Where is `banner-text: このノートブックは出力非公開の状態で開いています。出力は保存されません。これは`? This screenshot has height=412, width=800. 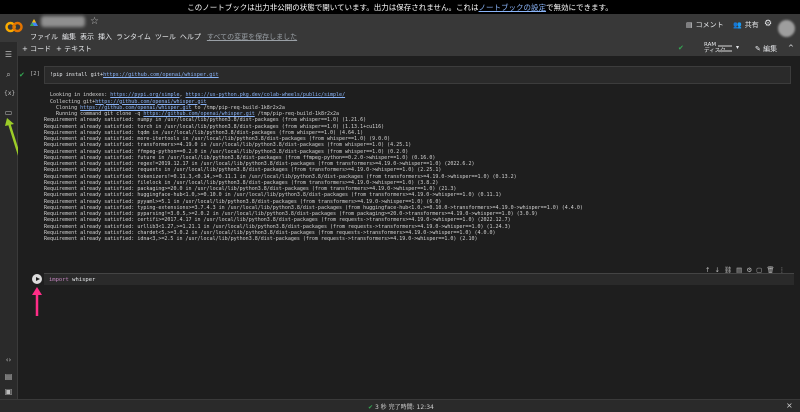 banner-text: このノートブックは出力非公開の状態で開いています。出力は保存されません。これは is located at coordinates (333, 7).